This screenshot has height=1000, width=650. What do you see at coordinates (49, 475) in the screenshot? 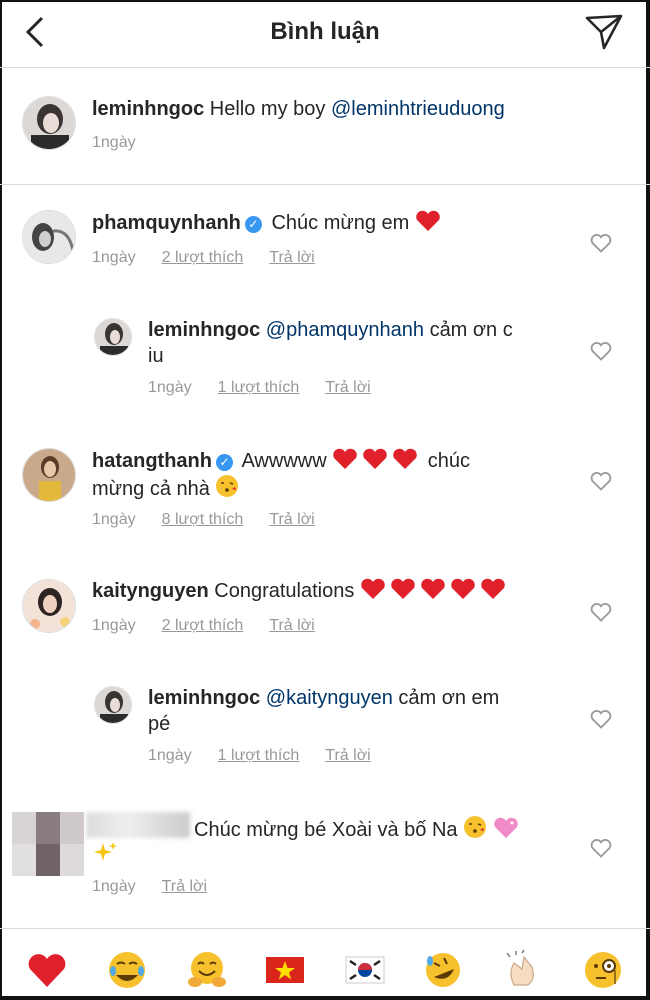
I see `avatar-hatangthanh` at bounding box center [49, 475].